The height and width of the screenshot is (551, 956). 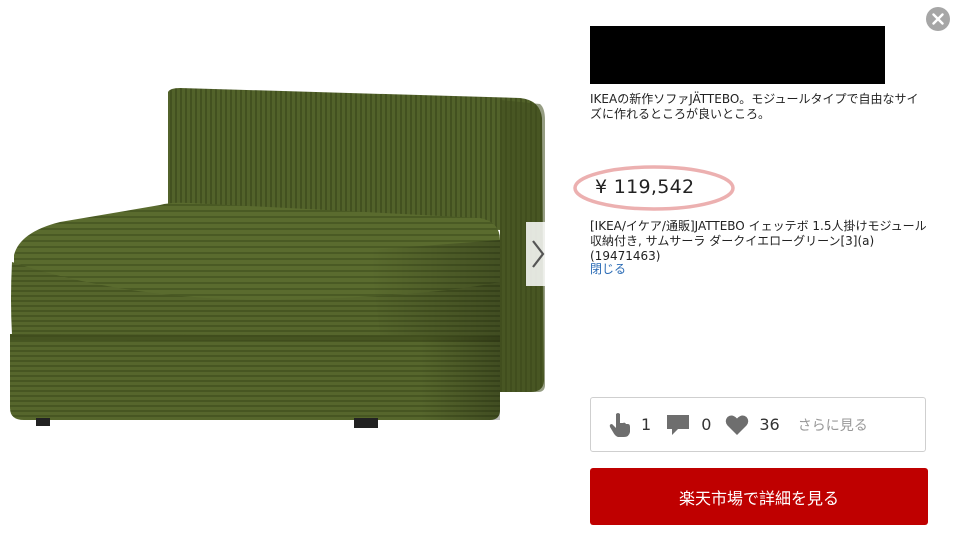 What do you see at coordinates (645, 187) in the screenshot?
I see `product-price: ¥ 119,542` at bounding box center [645, 187].